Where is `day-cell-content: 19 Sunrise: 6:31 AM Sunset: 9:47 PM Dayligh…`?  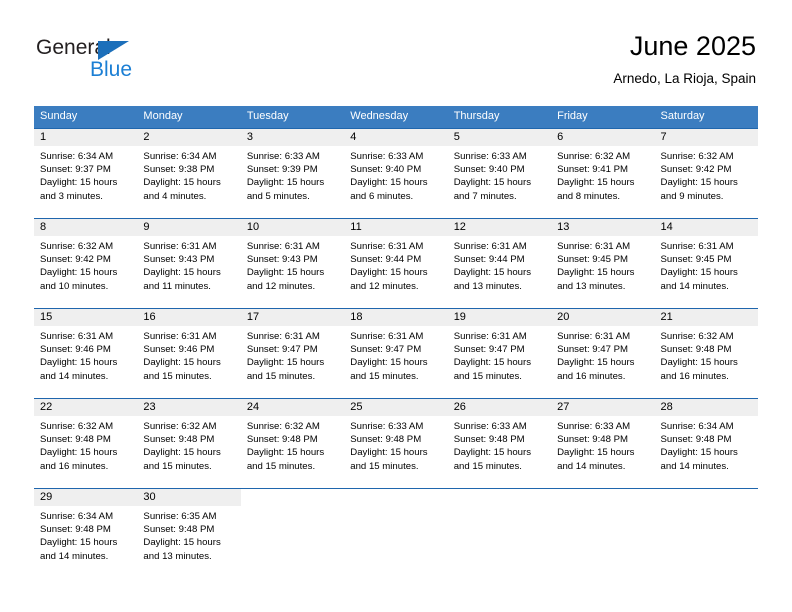
day-cell-content: 19 Sunrise: 6:31 AM Sunset: 9:47 PM Dayligh… is located at coordinates (499, 353).